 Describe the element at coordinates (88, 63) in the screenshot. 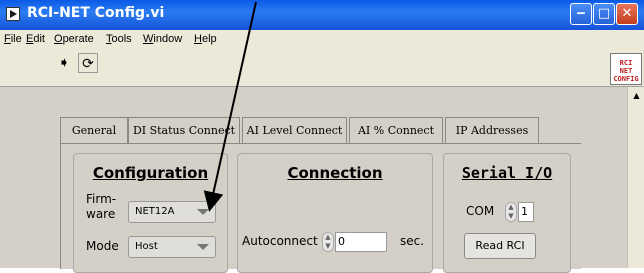

I see `run-continuously-icon: ⟳` at that location.